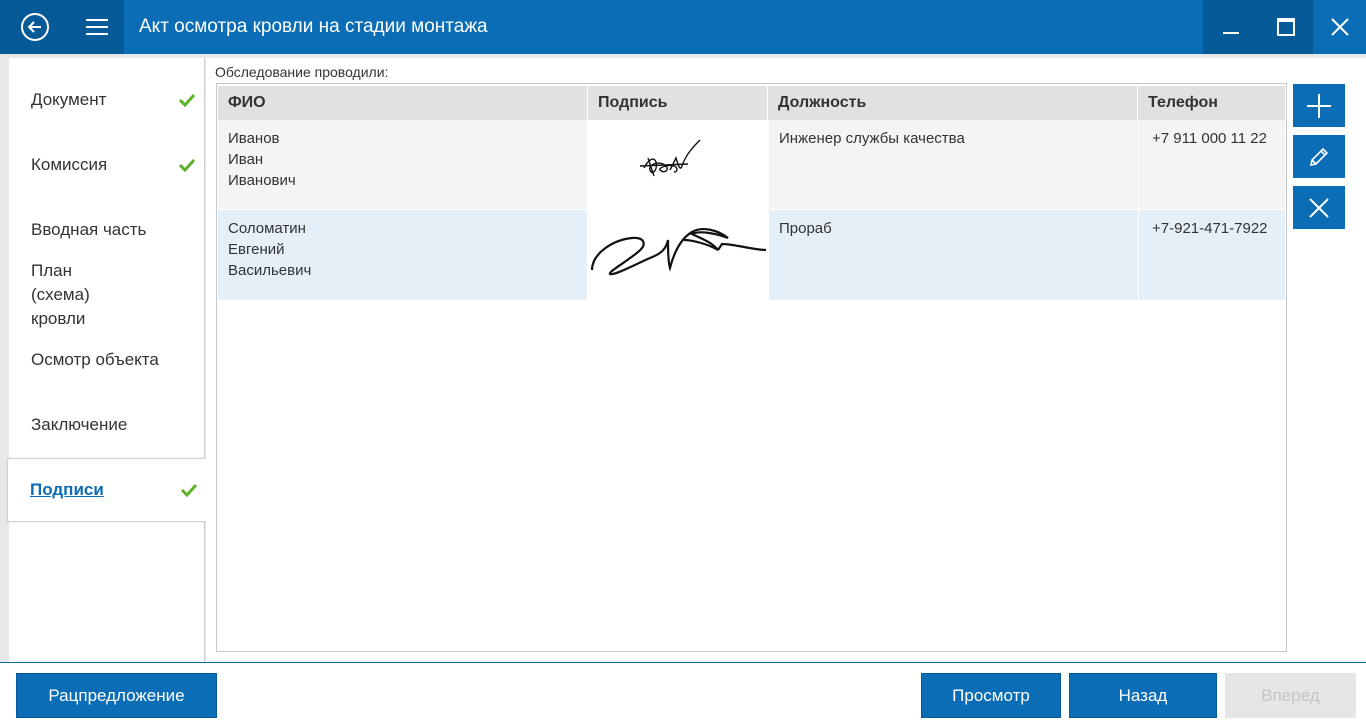 Image resolution: width=1366 pixels, height=728 pixels. Describe the element at coordinates (313, 26) in the screenshot. I see `window-title: Акт осмотра кровли на стадии монтажа` at that location.